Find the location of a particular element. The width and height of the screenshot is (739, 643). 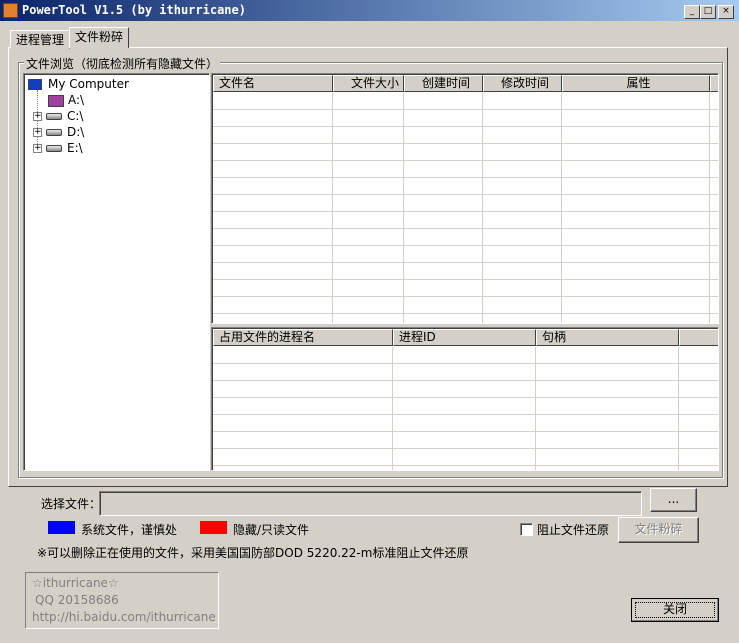

tree-label: My Computer is located at coordinates (88, 84).